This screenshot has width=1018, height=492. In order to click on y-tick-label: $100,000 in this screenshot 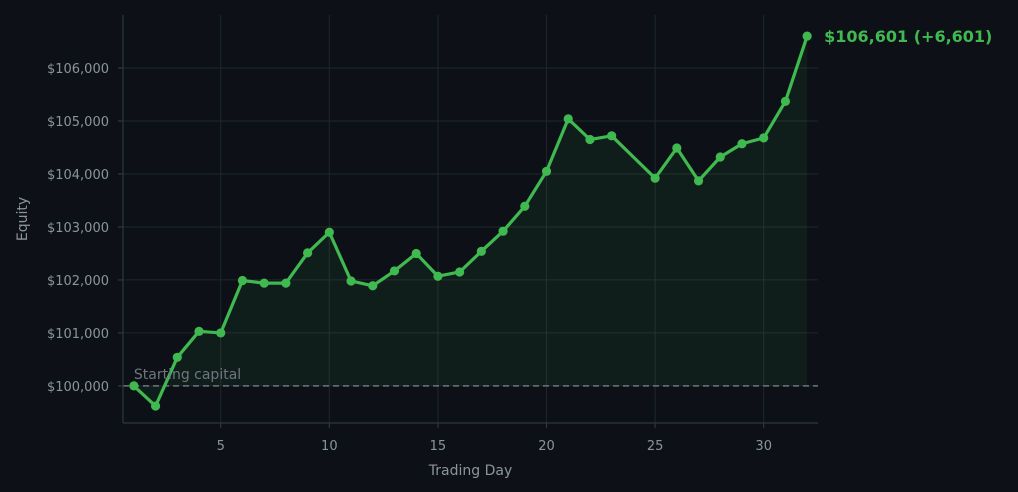, I will do `click(78, 387)`.